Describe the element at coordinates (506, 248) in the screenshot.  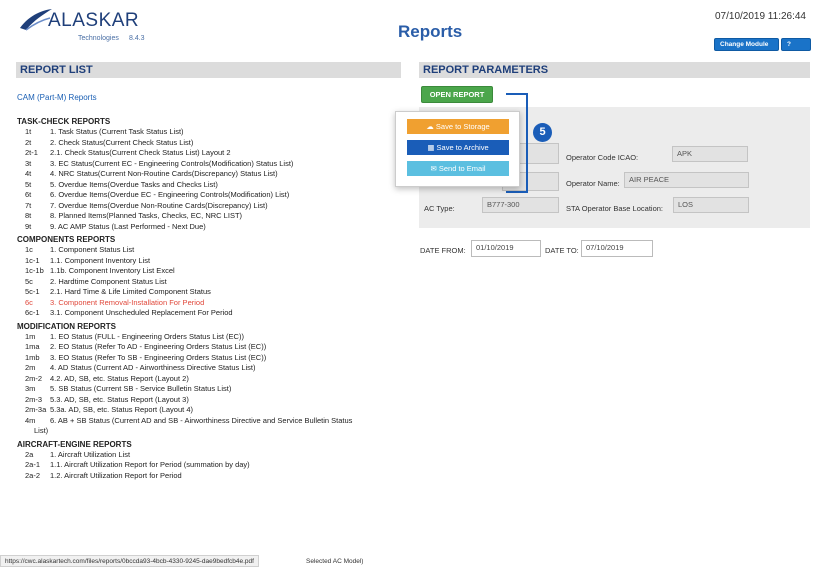
I see `date-from-input: 01/10/2019` at that location.